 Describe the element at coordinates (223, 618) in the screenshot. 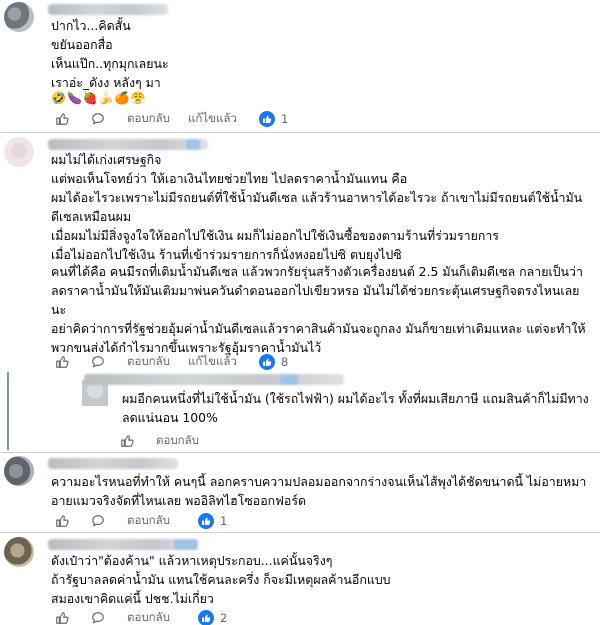

I see `reaction-count: 2` at that location.